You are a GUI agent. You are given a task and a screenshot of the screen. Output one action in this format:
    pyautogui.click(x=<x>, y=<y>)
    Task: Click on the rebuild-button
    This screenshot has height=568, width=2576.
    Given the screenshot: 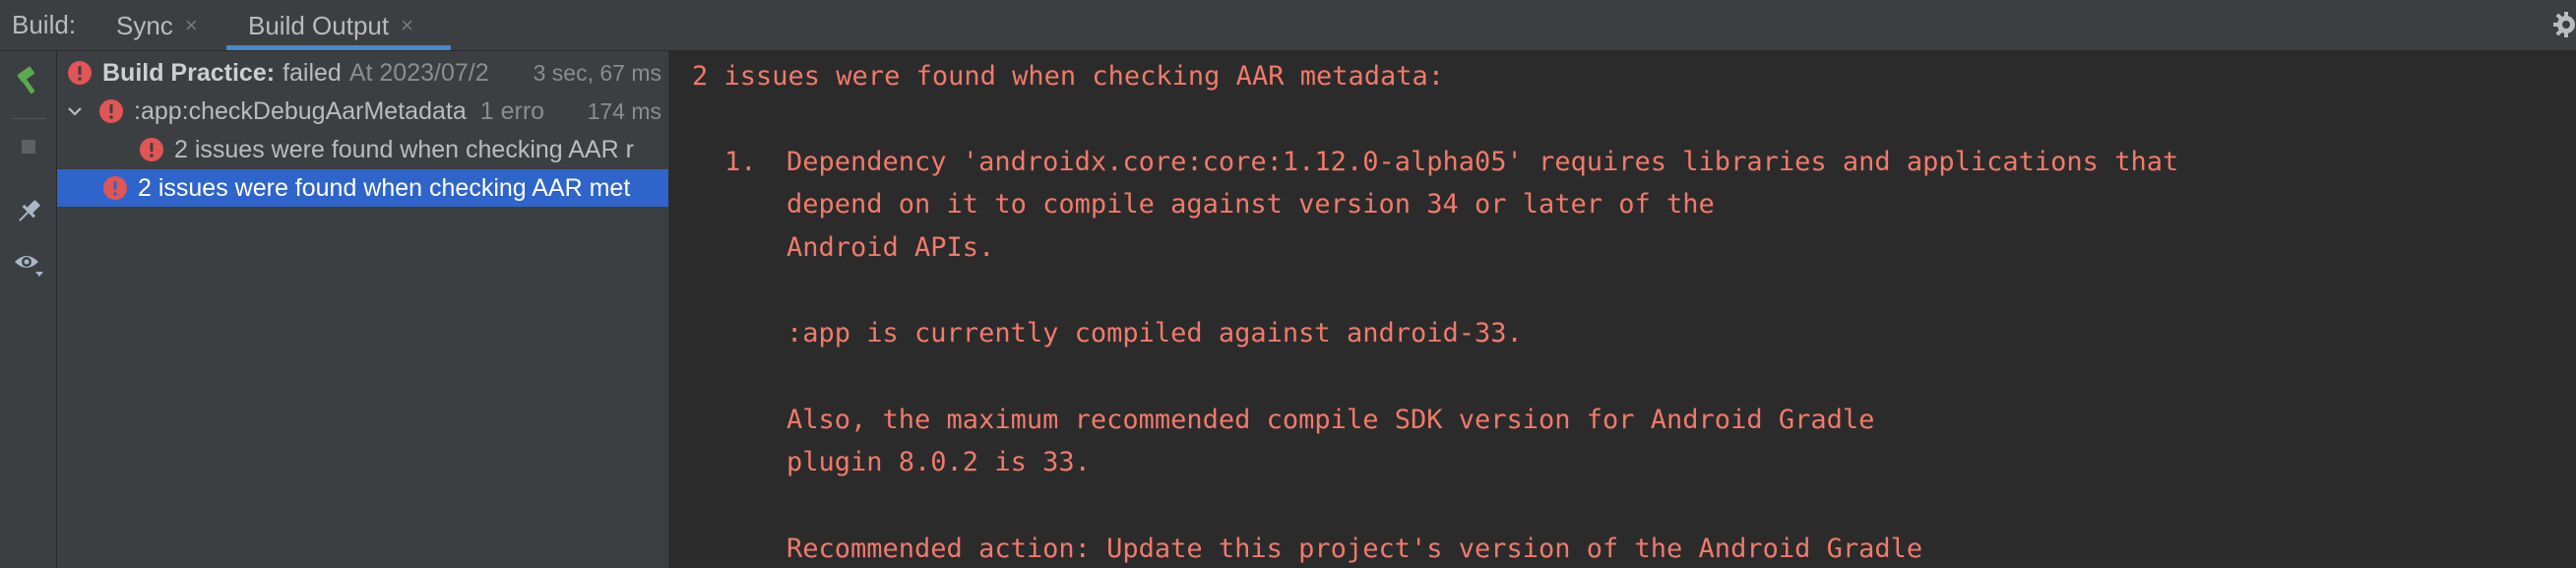 What is the action you would take?
    pyautogui.click(x=29, y=79)
    